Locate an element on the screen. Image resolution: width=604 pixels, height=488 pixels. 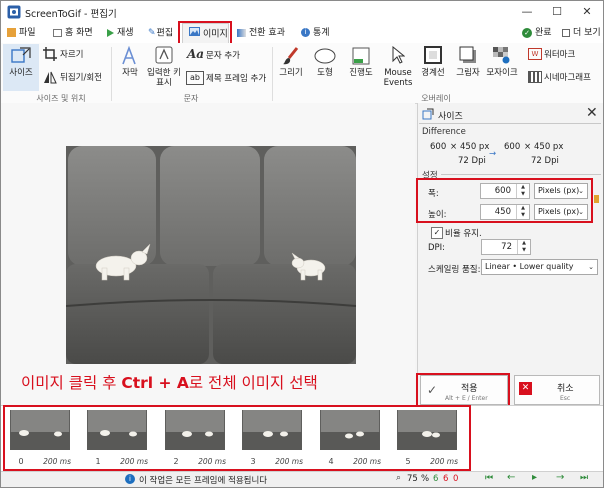
tab-playback: 재생 is located at coordinates (120, 33).